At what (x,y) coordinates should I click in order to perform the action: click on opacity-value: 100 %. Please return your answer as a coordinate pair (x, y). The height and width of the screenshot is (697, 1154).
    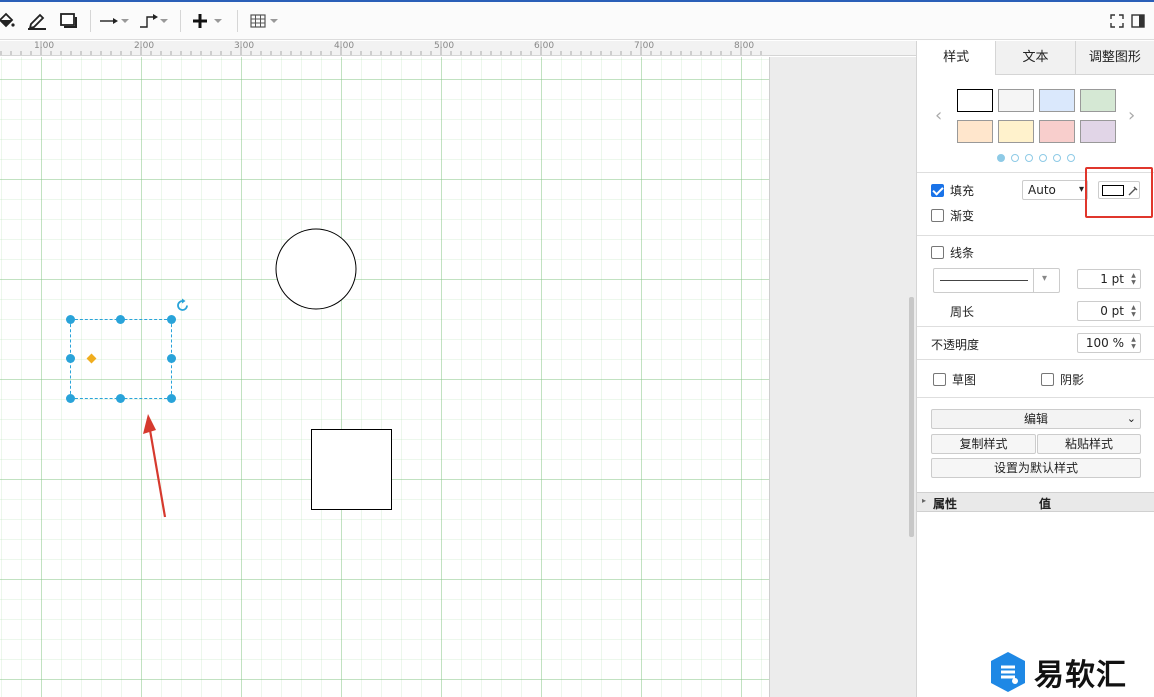
    Looking at the image, I should click on (1104, 343).